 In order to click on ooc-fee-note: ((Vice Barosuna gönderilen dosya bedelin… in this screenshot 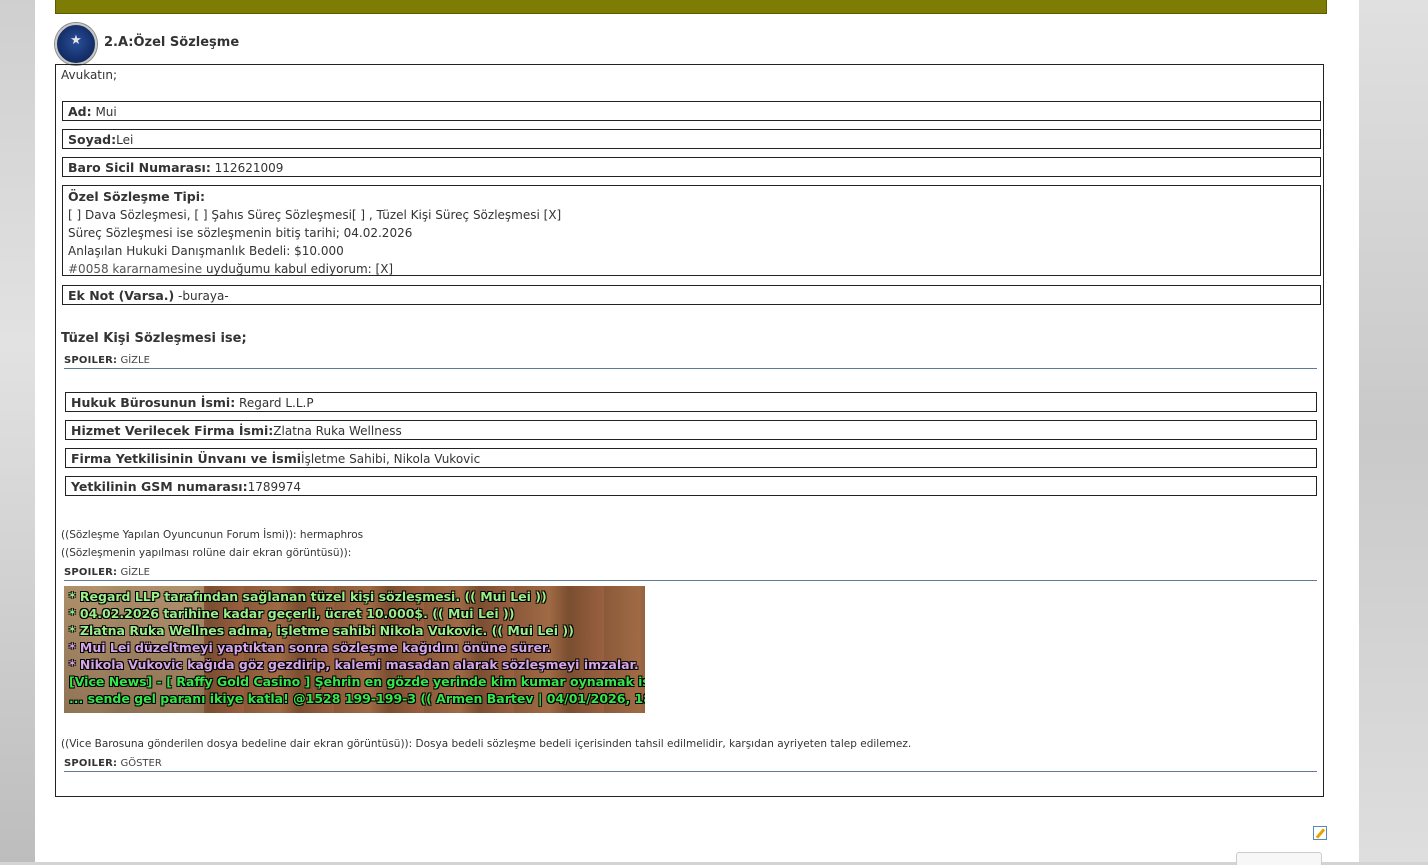, I will do `click(486, 744)`.